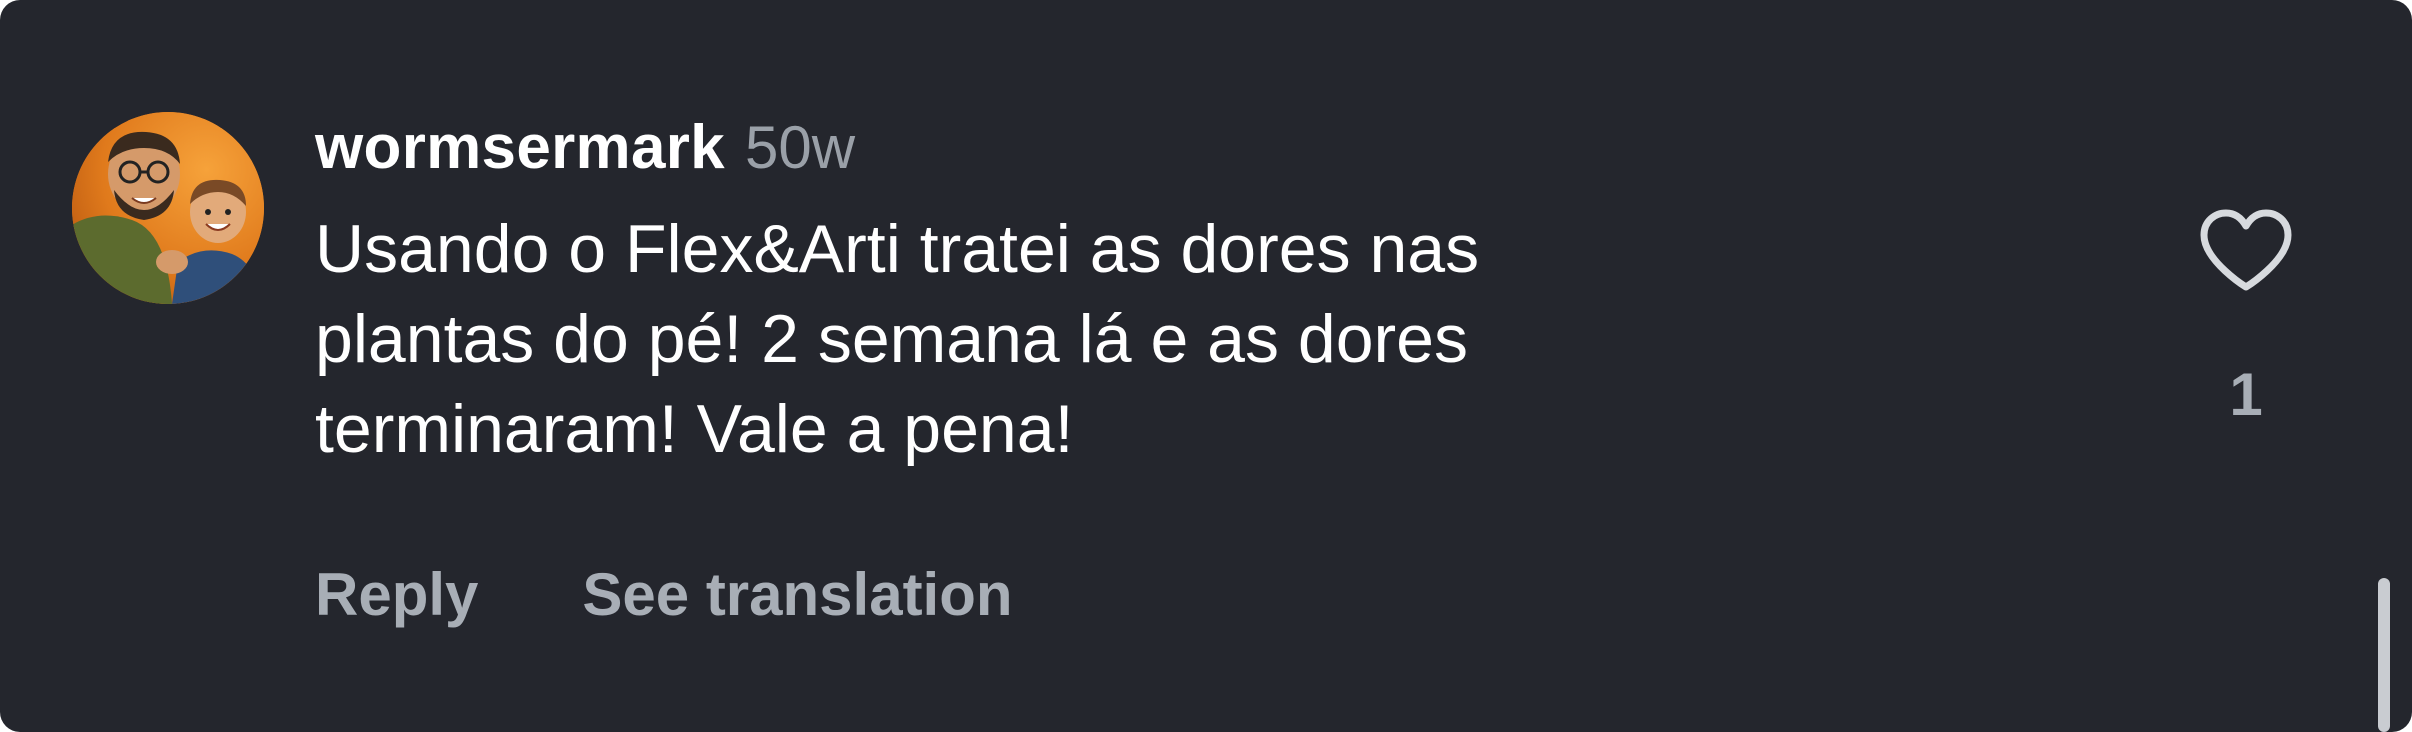 This screenshot has height=732, width=2412. Describe the element at coordinates (797, 594) in the screenshot. I see `see-translation-button: See translation` at that location.